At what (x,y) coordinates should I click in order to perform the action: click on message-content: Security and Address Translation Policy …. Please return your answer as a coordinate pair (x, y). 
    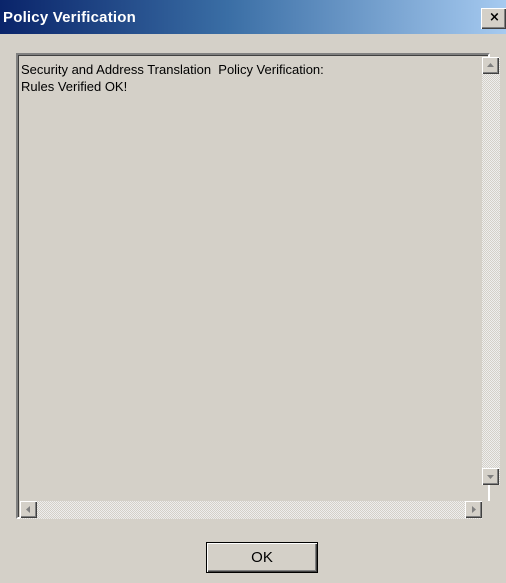
    Looking at the image, I should click on (243, 78).